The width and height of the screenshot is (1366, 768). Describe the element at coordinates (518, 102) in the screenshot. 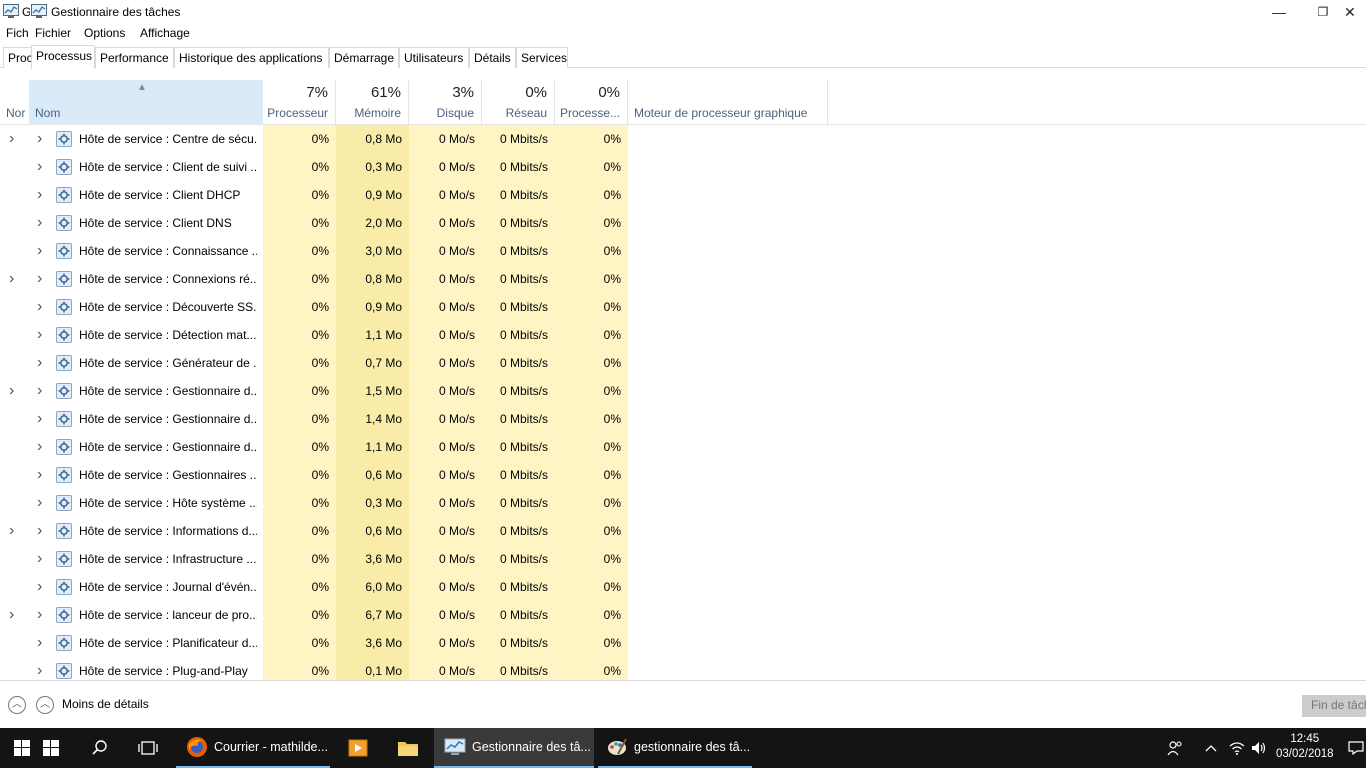

I see `column-header-network: 0% Réseau` at that location.